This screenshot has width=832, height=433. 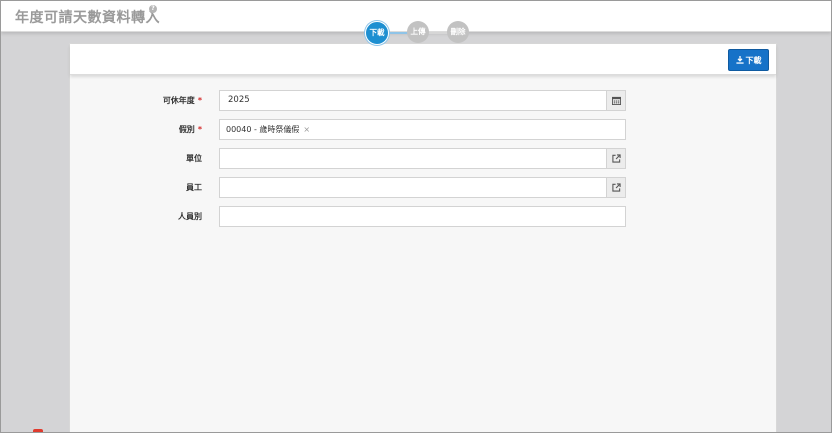 I want to click on download-icon, so click(x=739, y=59).